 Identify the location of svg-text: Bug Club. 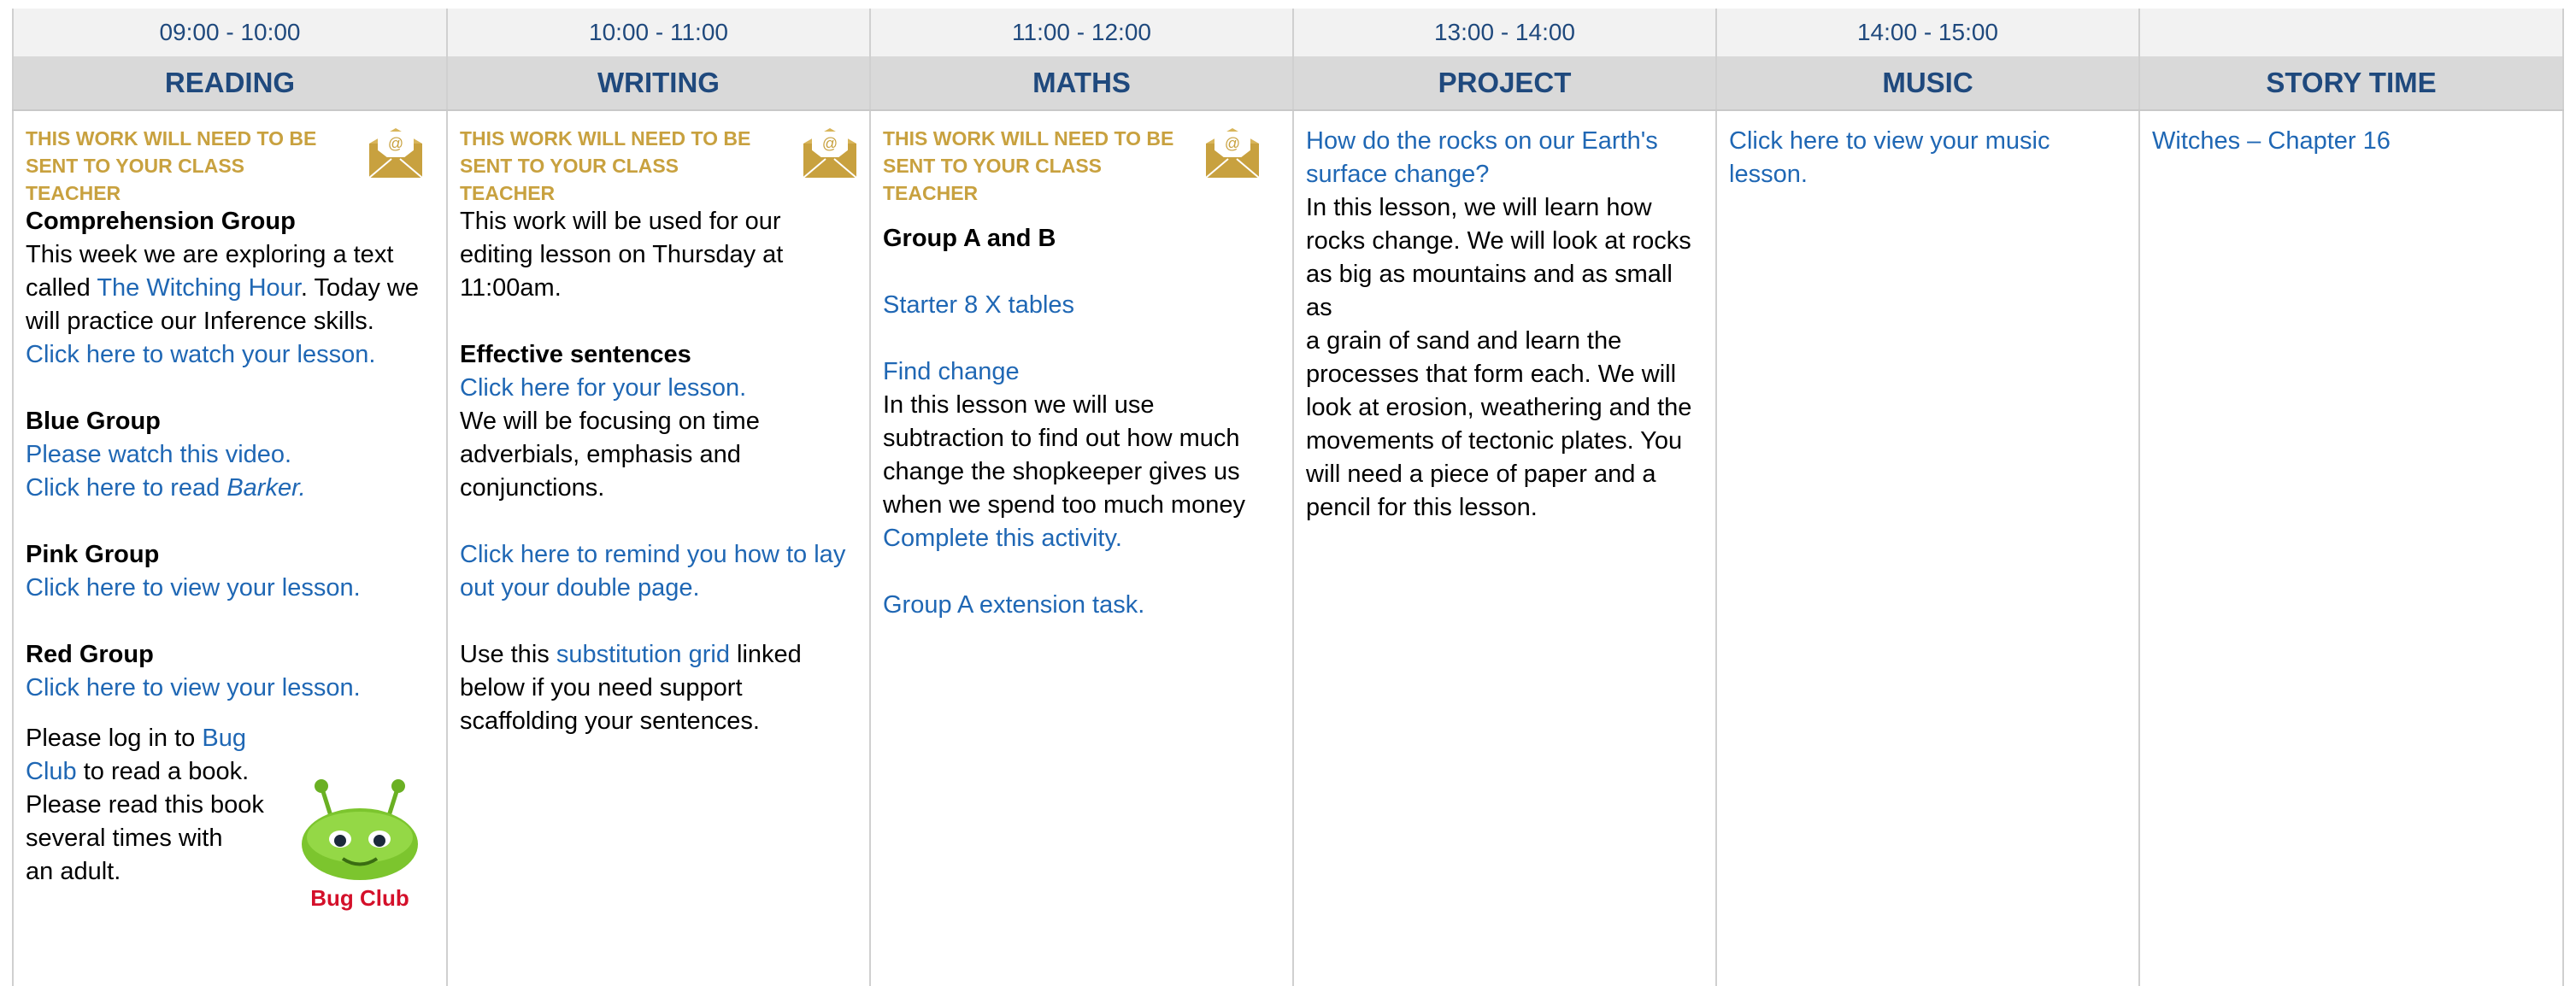
(359, 898).